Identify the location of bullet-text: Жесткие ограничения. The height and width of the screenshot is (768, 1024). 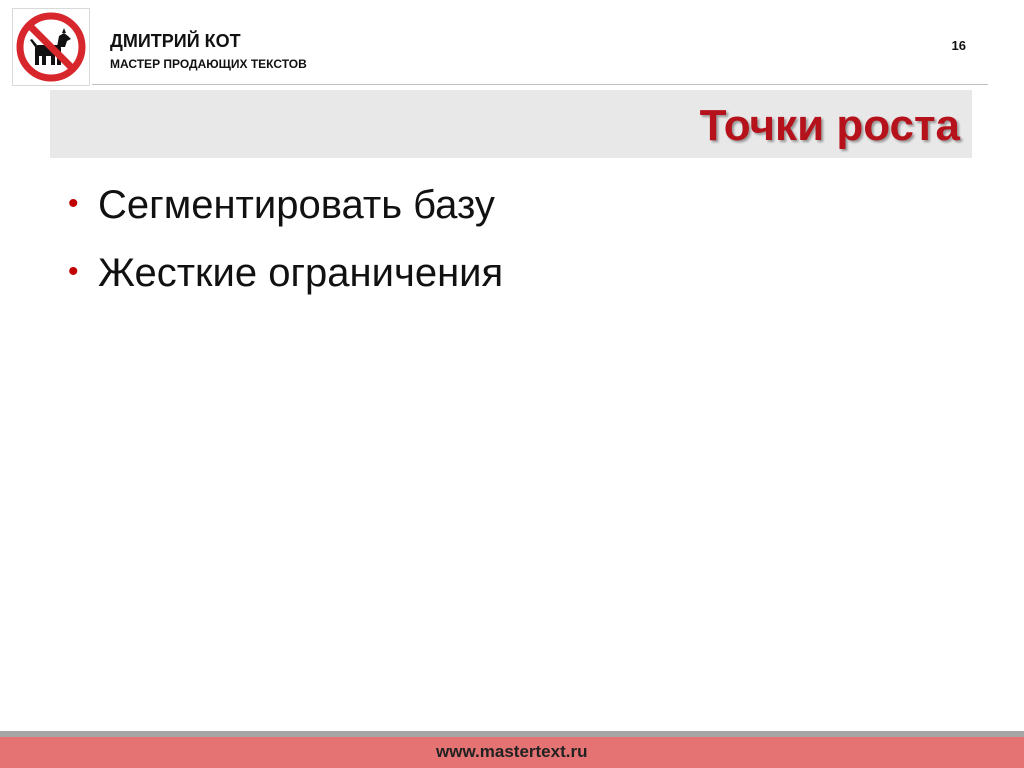
(301, 273).